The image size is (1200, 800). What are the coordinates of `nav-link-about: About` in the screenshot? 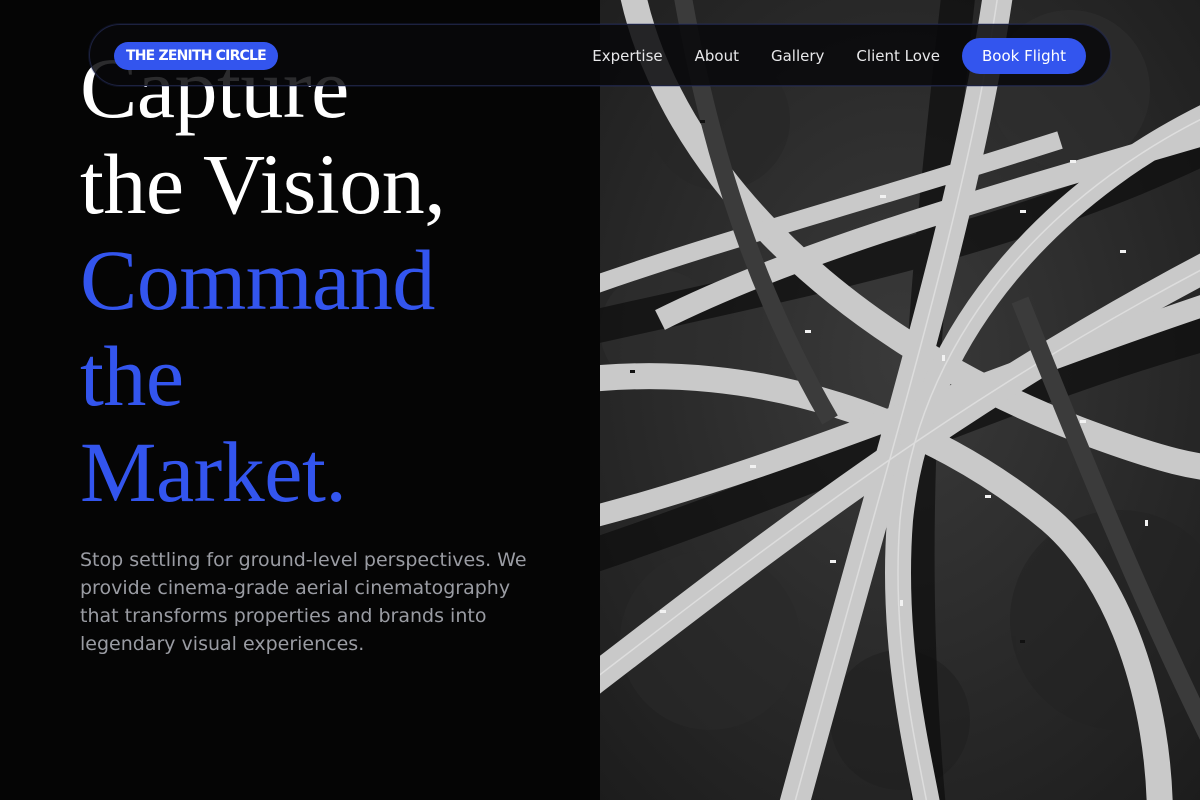 It's located at (717, 56).